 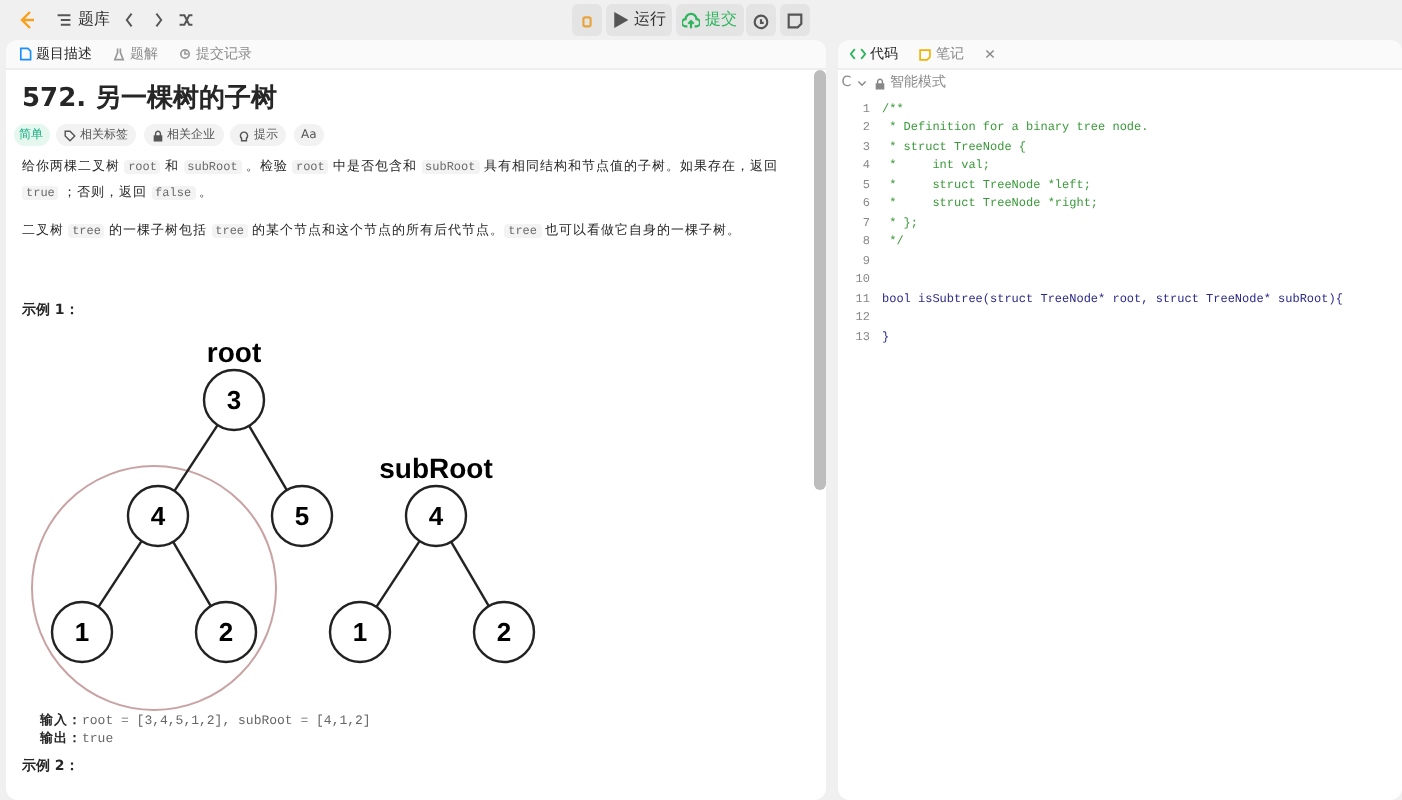 What do you see at coordinates (244, 135) in the screenshot?
I see `lightbulb-icon` at bounding box center [244, 135].